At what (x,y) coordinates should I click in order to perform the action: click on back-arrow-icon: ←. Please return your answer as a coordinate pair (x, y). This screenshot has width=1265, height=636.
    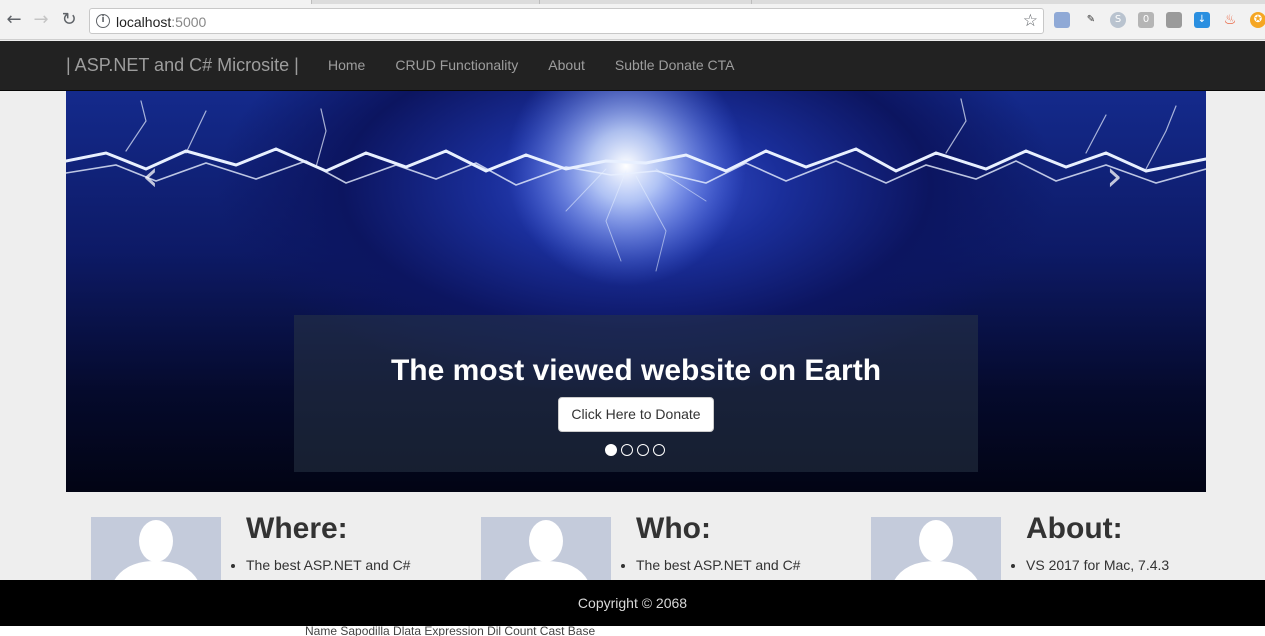
    Looking at the image, I should click on (14, 20).